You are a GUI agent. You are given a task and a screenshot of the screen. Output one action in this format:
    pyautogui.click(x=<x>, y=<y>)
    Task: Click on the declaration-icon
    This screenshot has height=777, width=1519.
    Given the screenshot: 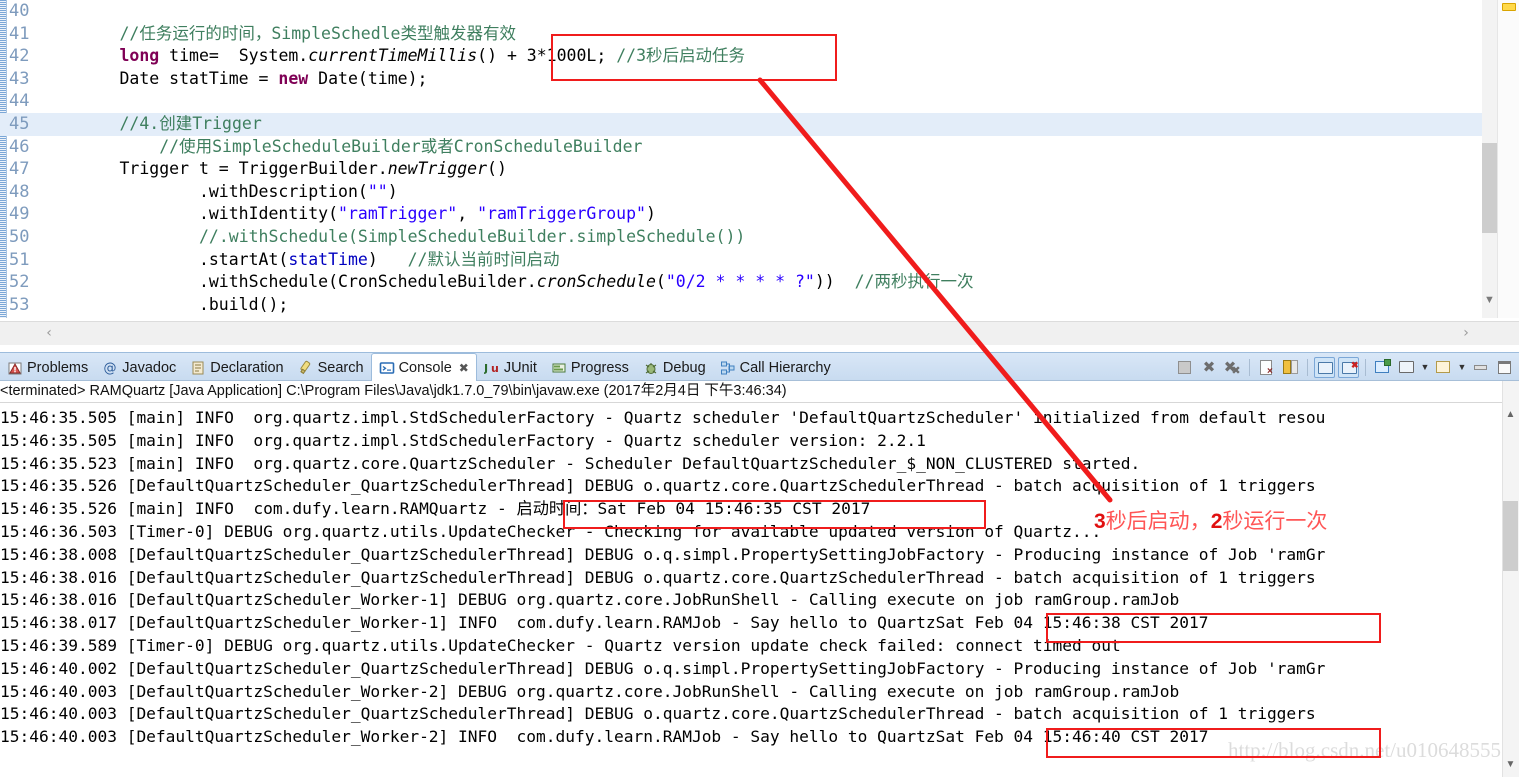 What is the action you would take?
    pyautogui.click(x=198, y=368)
    